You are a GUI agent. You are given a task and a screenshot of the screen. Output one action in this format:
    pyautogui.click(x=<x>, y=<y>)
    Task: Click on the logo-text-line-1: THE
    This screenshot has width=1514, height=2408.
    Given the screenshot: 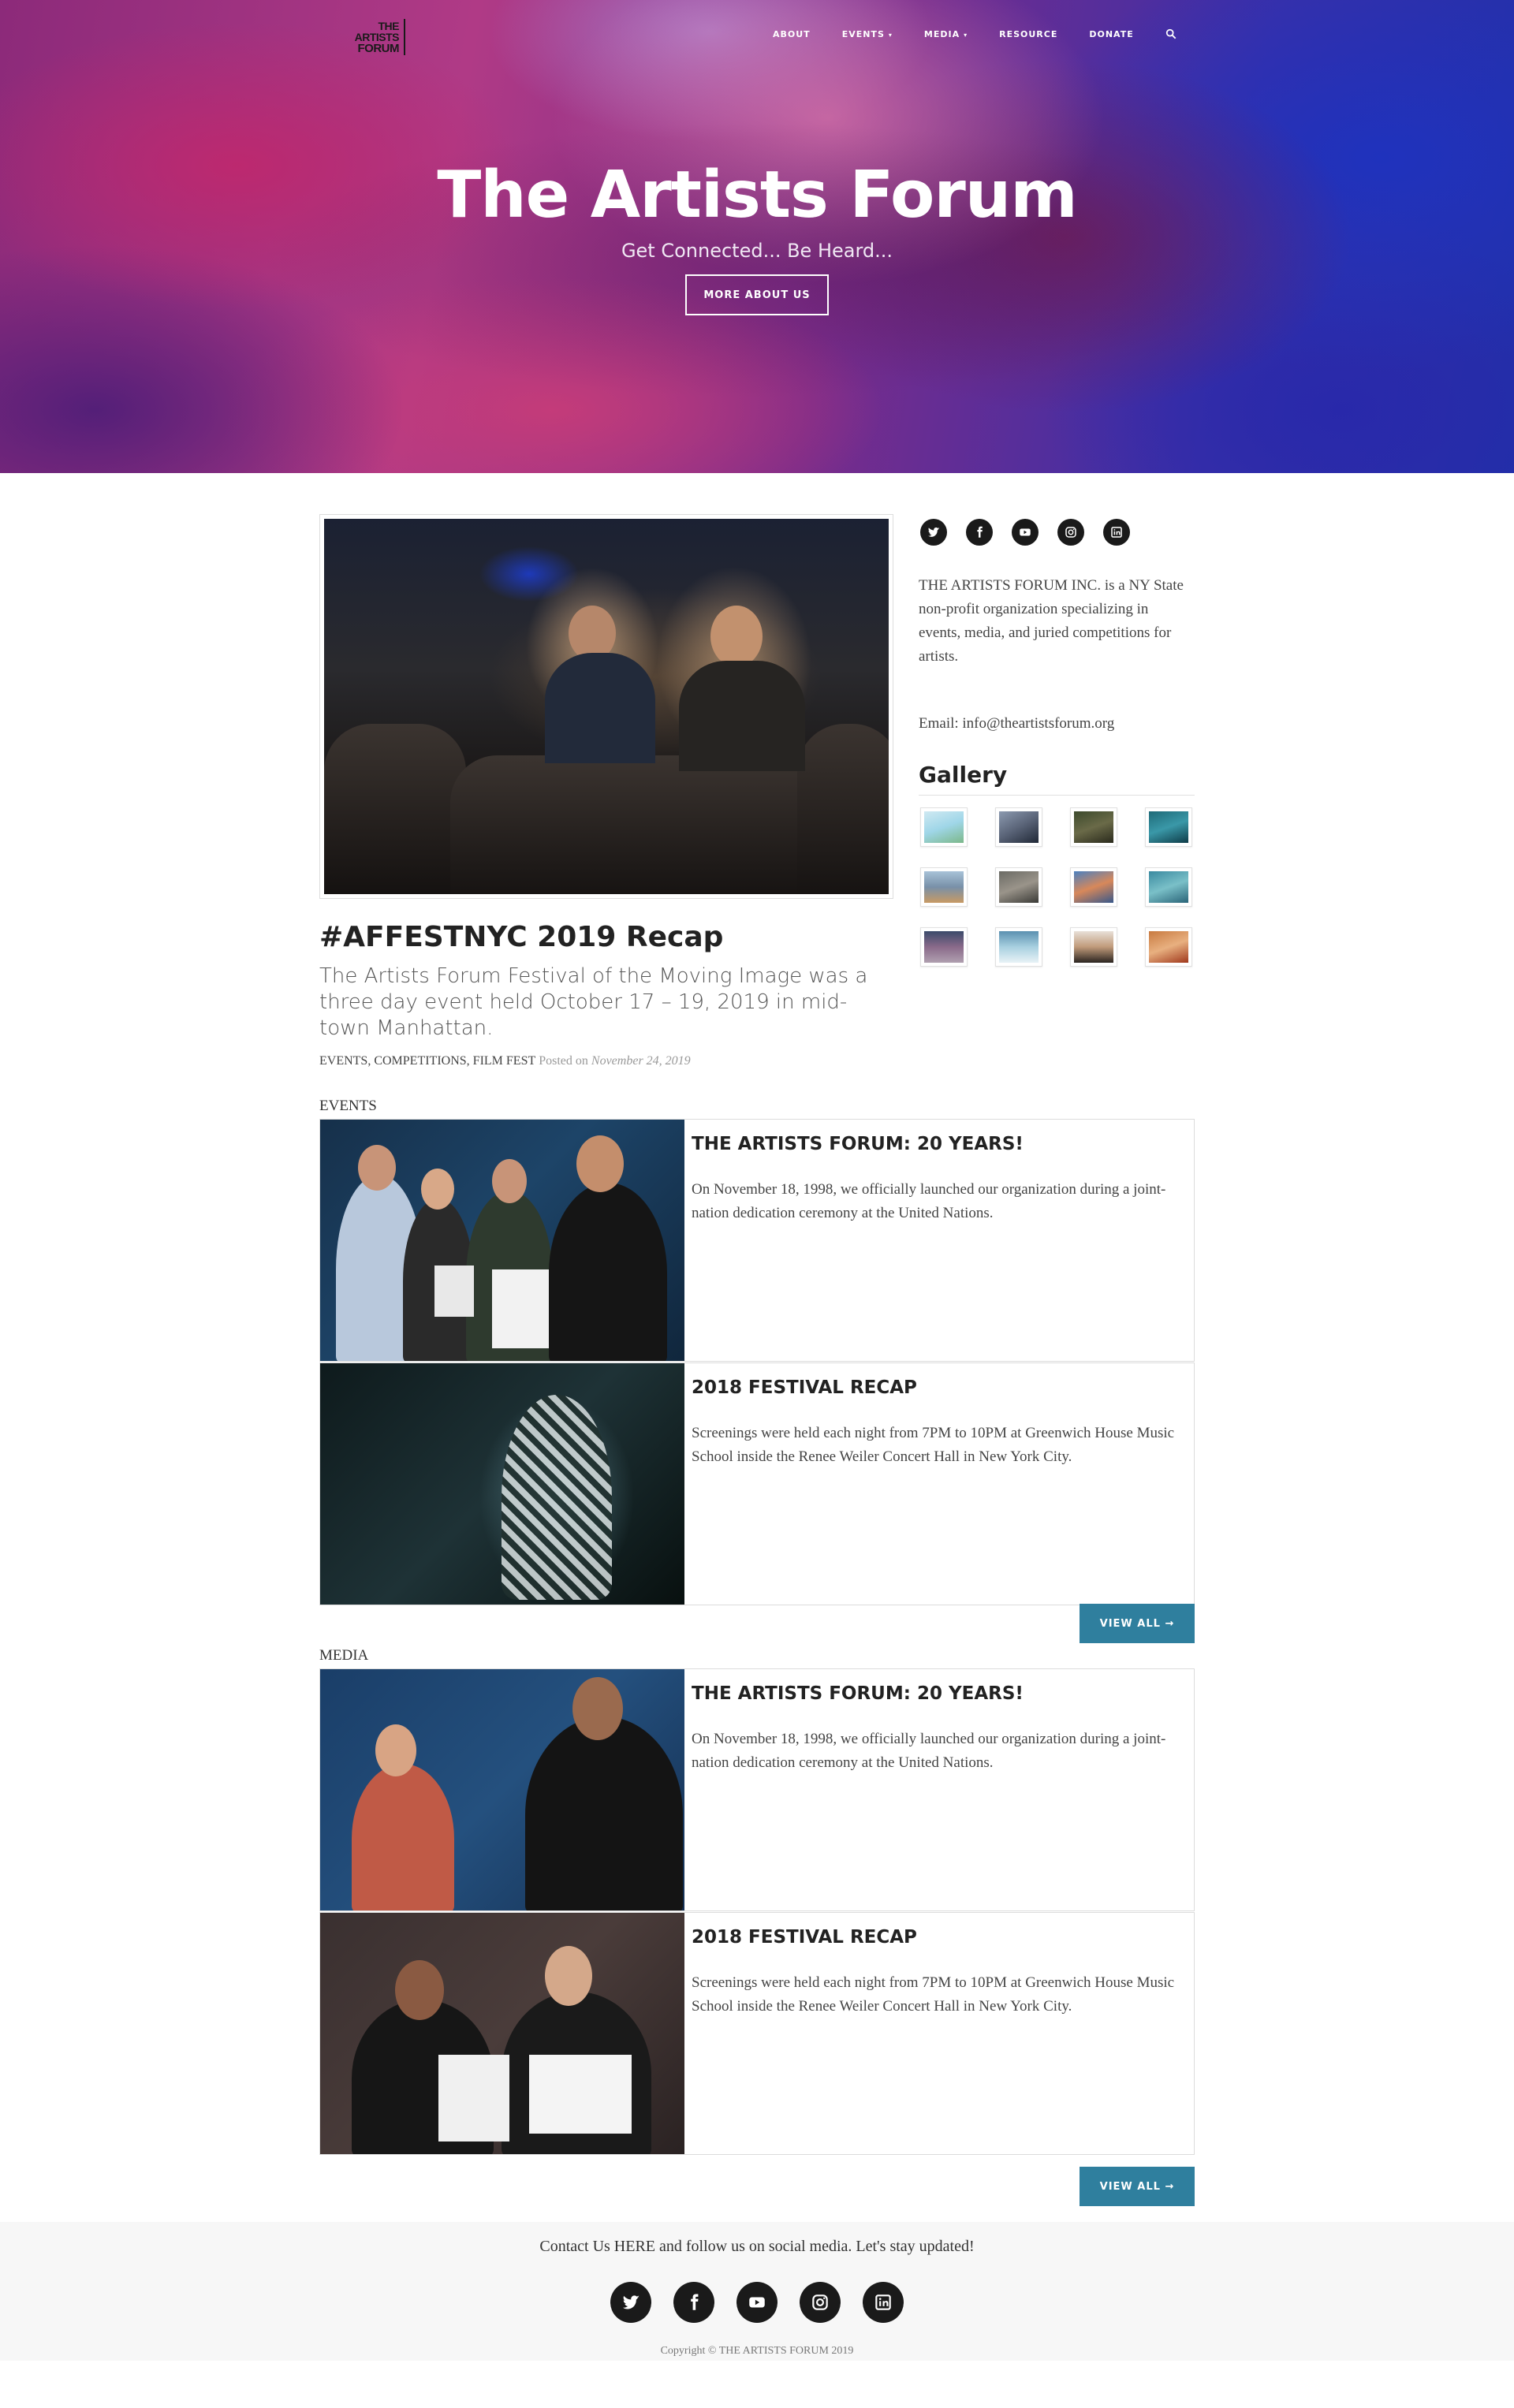 What is the action you would take?
    pyautogui.click(x=389, y=26)
    